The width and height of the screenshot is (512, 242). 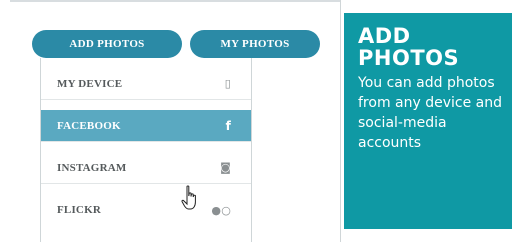 I want to click on frame-border, so click(x=175, y=1).